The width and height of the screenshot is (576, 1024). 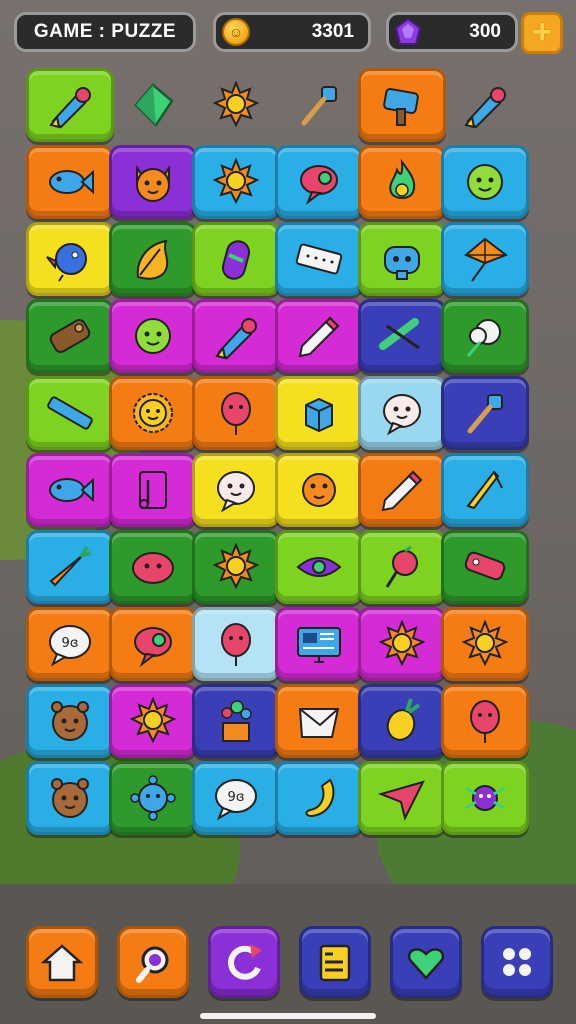 I want to click on more-button, so click(x=517, y=962).